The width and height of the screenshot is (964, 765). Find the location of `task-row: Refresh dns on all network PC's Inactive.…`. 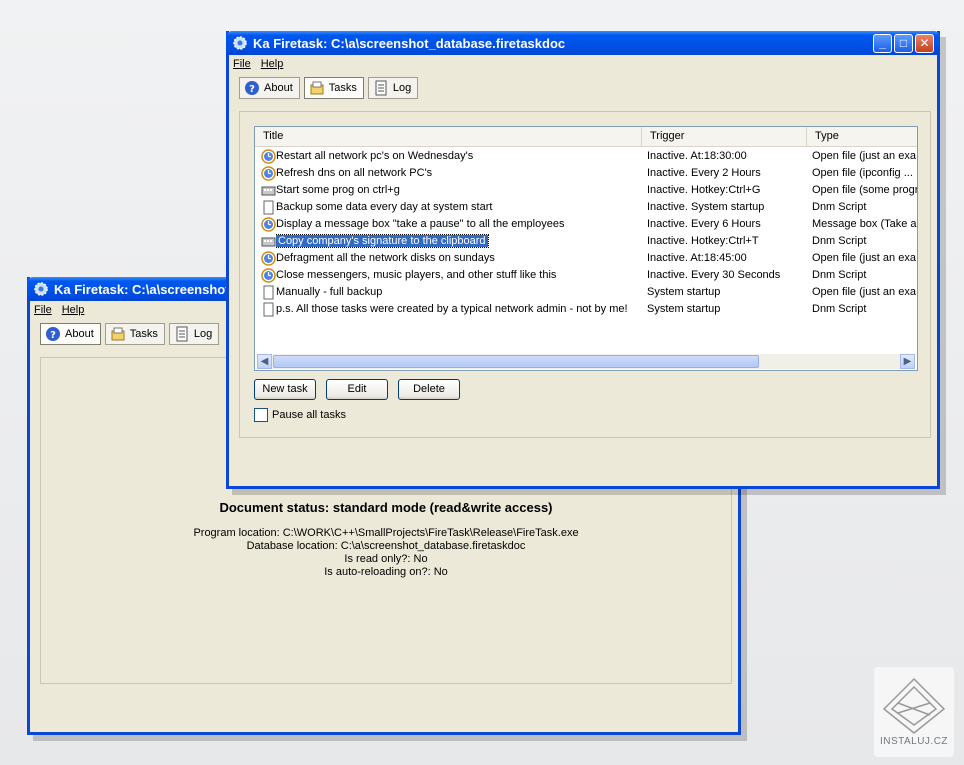

task-row: Refresh dns on all network PC's Inactive.… is located at coordinates (586, 173).